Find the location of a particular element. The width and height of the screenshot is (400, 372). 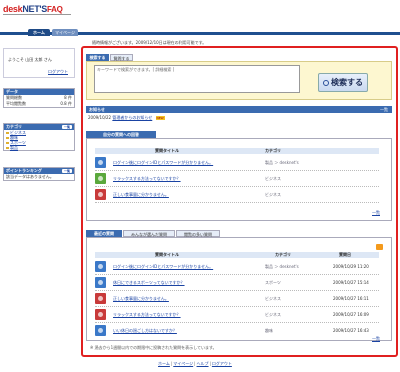

data-row: 平均閲覧数 0.8 件 is located at coordinates (39, 103).